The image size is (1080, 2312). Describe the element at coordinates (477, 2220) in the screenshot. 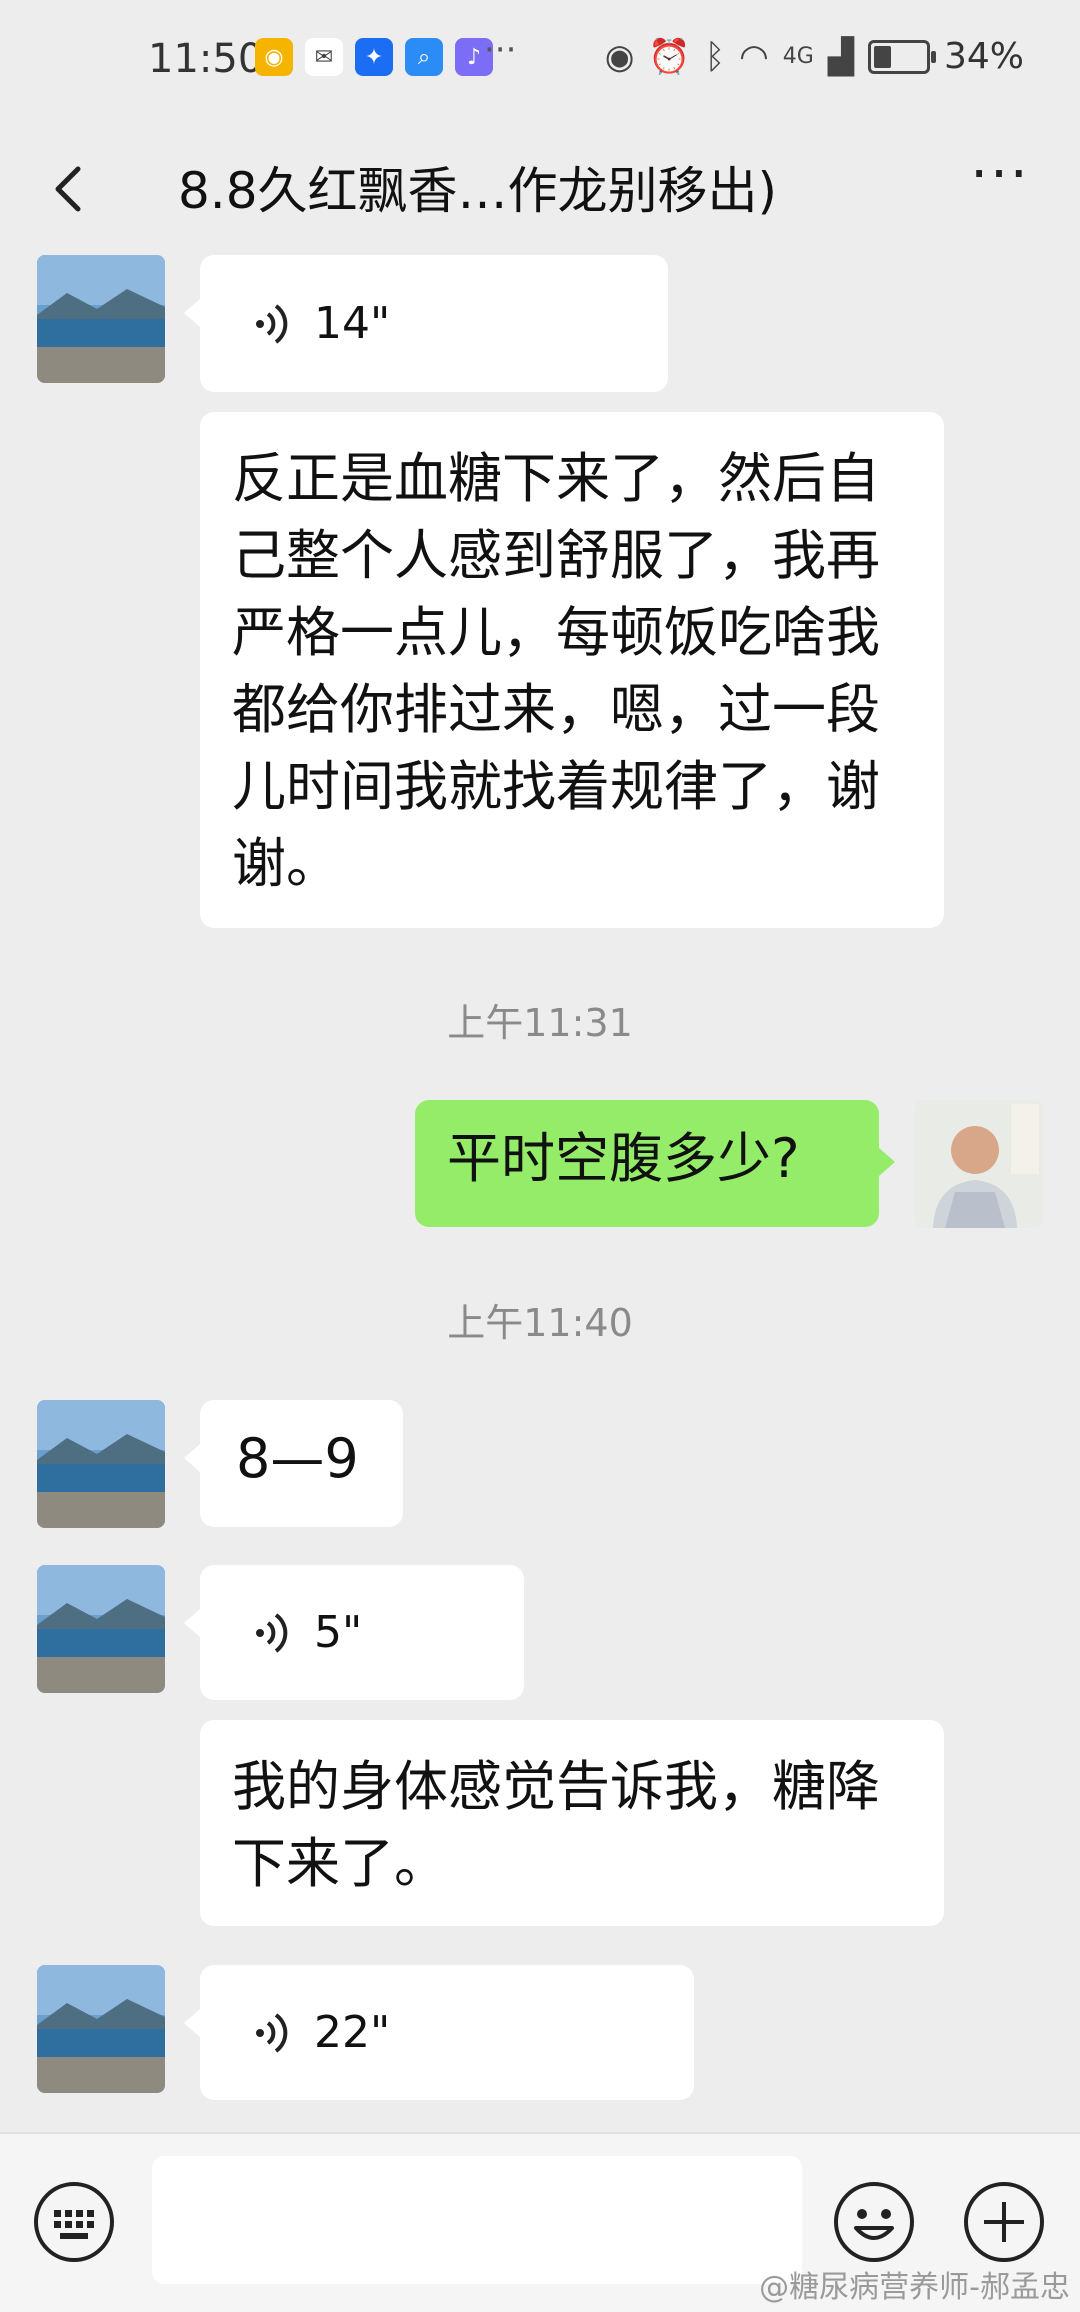

I see `message-input` at that location.